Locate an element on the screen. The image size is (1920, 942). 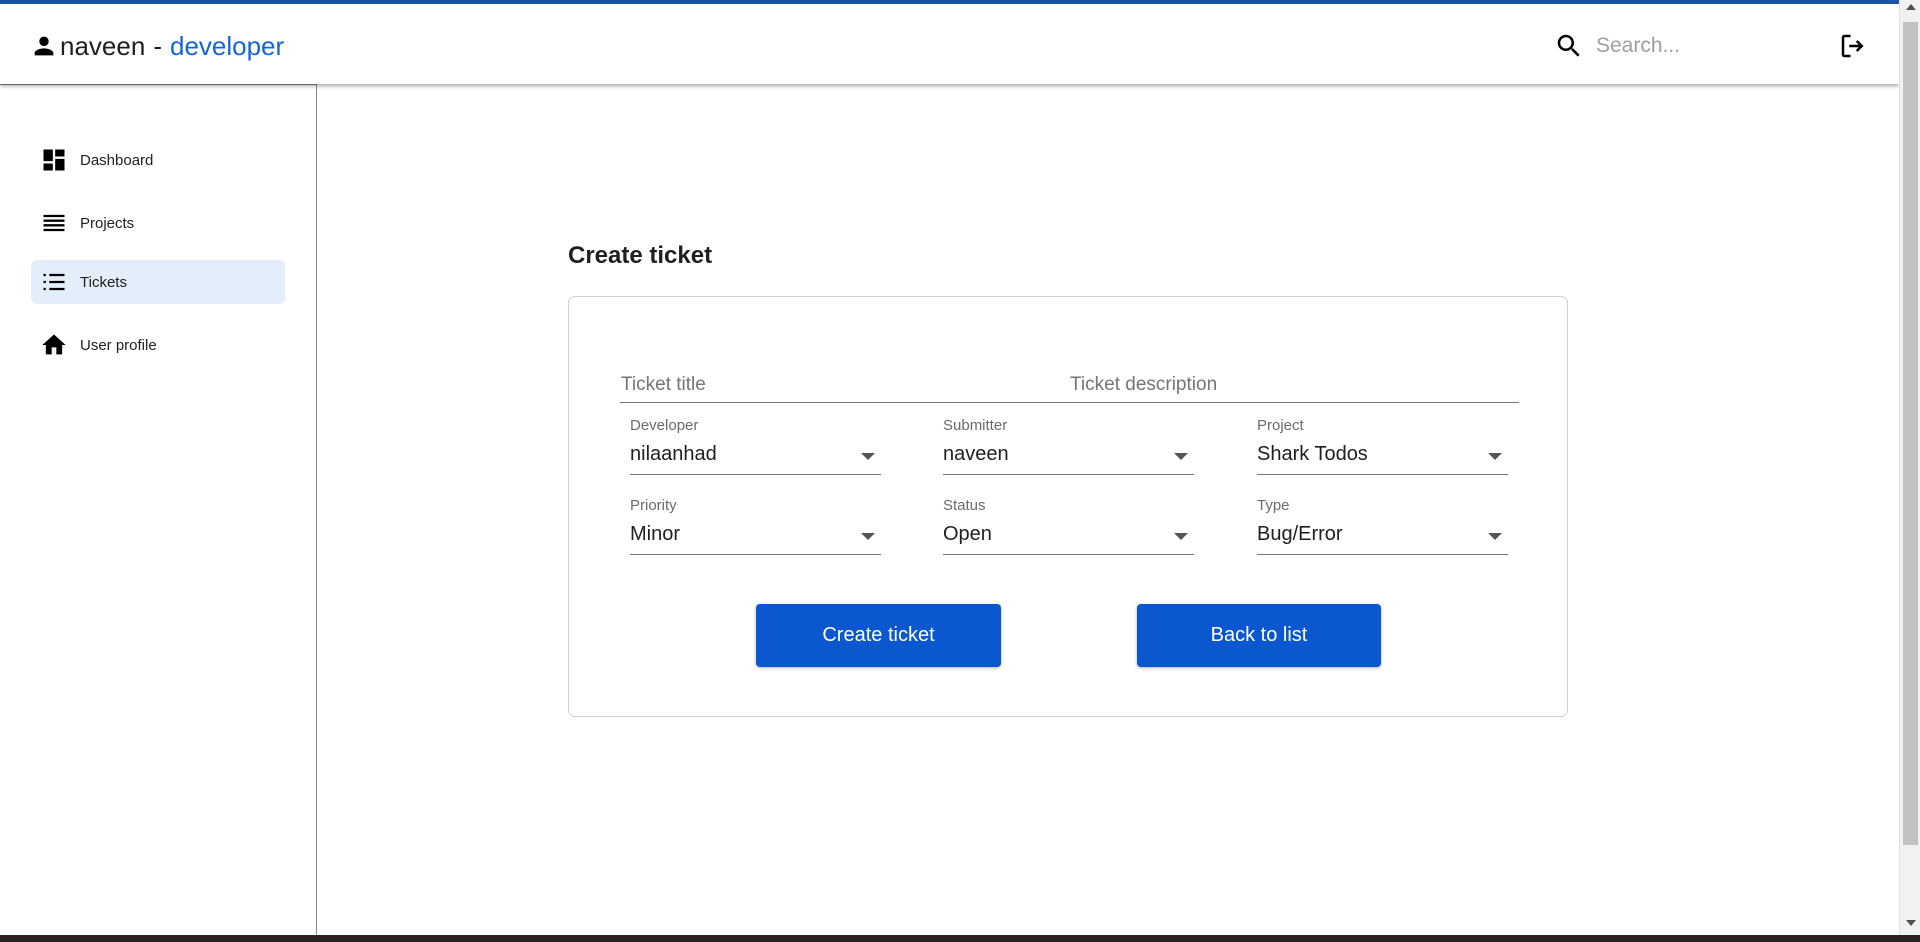
user-role: developer is located at coordinates (227, 46).